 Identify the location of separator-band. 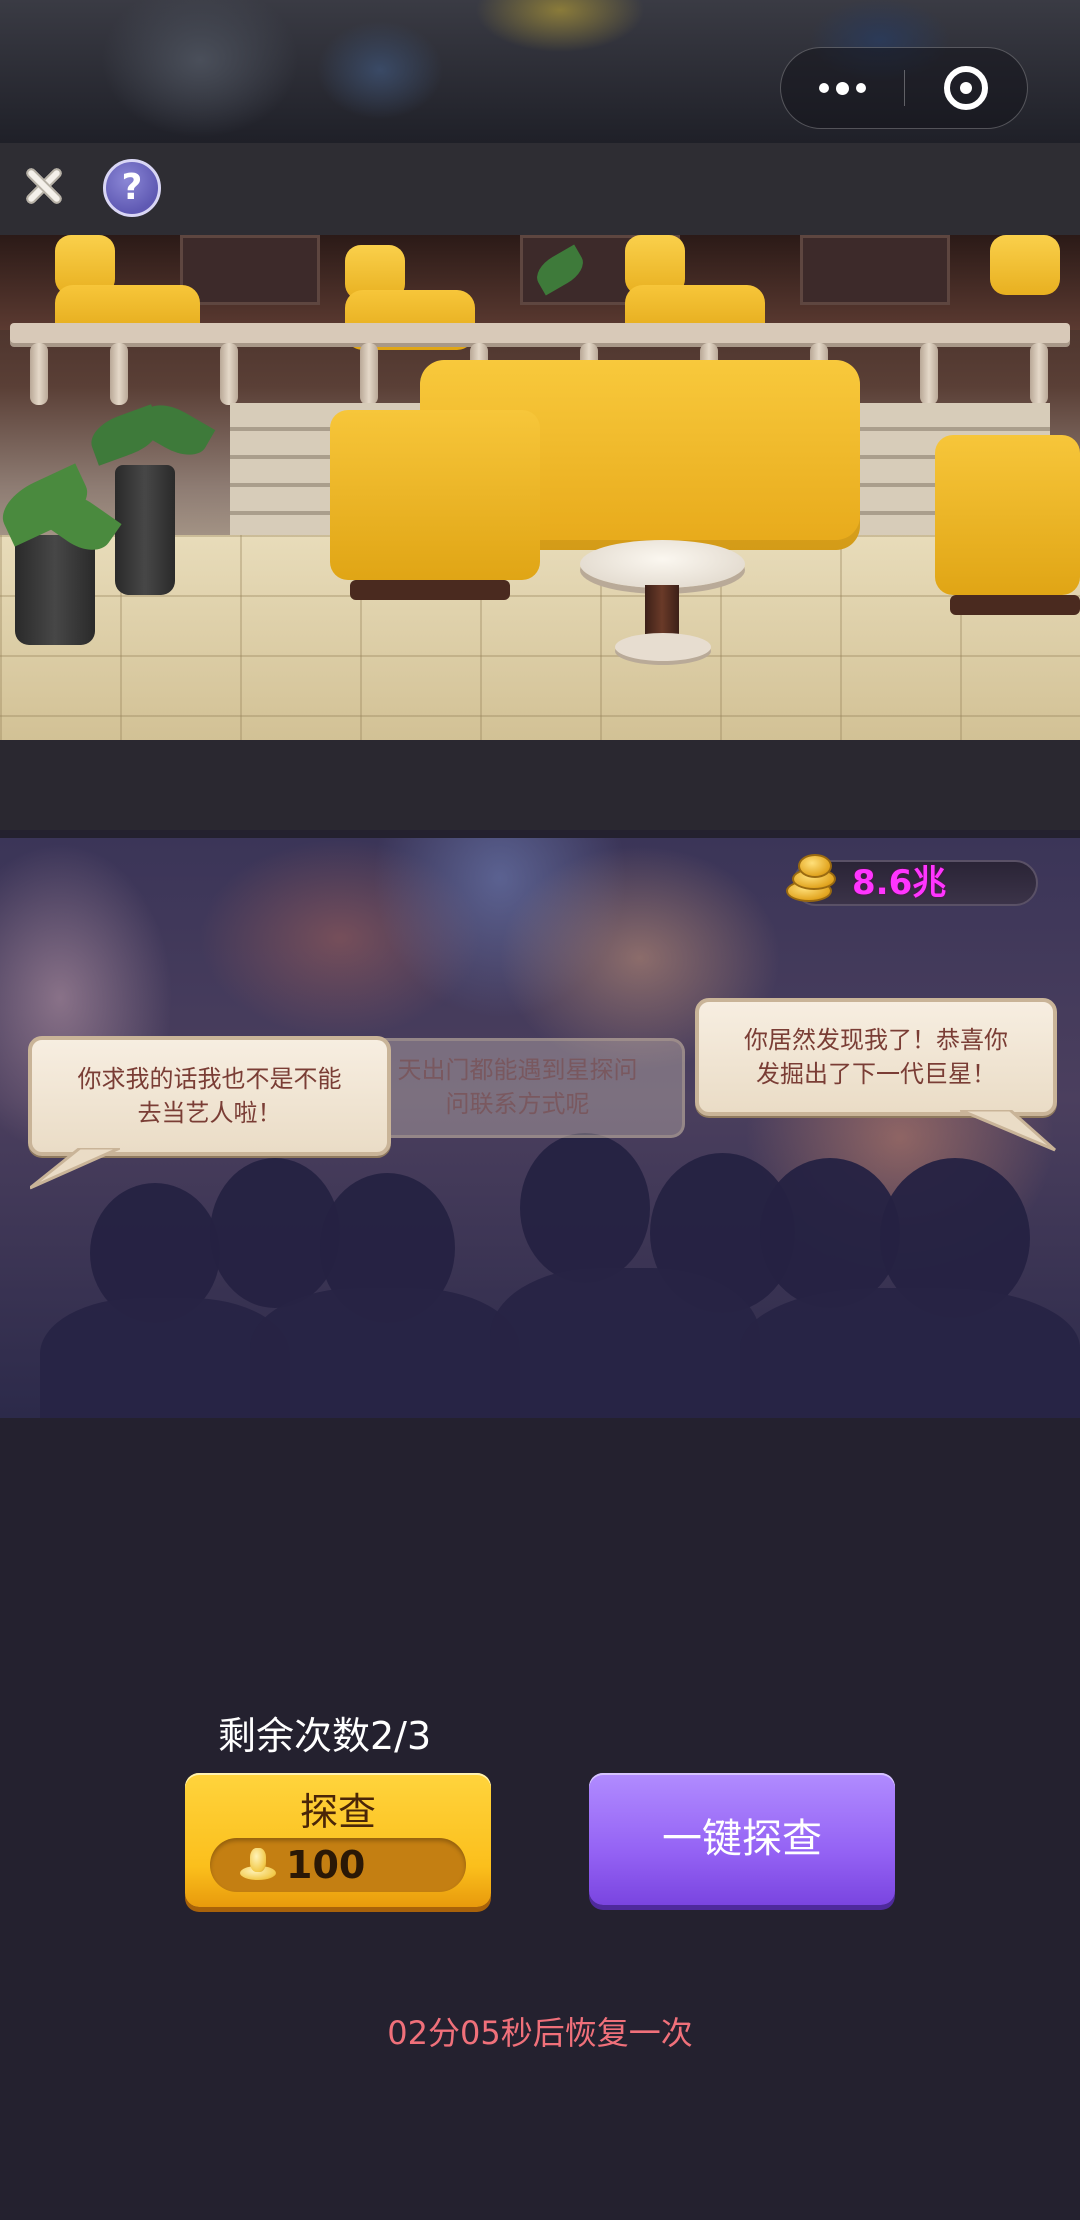
(540, 785).